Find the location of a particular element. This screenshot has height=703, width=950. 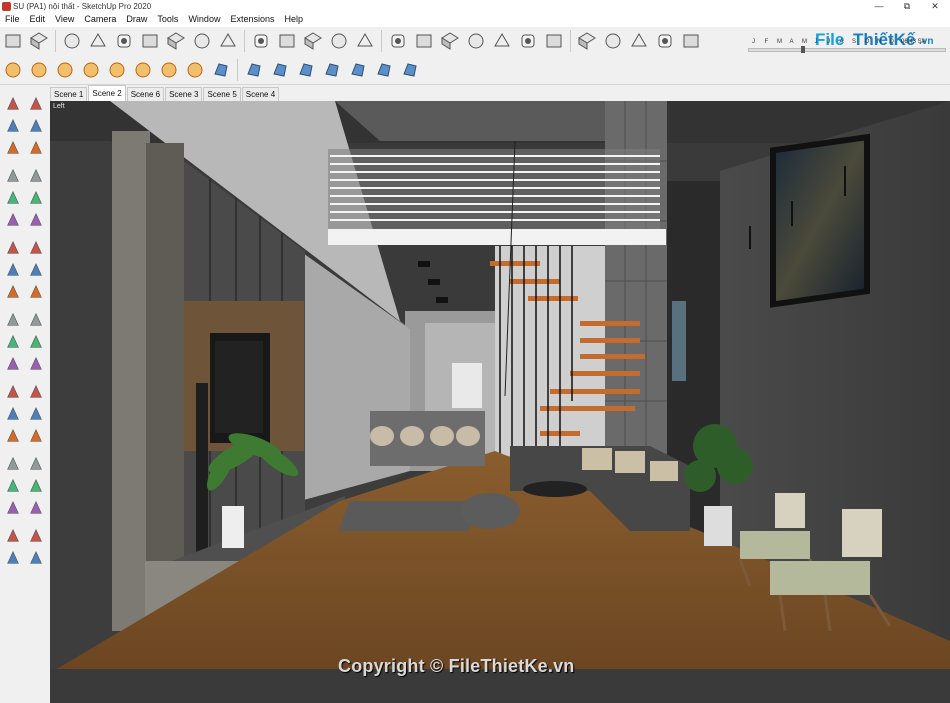

arc-icon is located at coordinates (13, 220).